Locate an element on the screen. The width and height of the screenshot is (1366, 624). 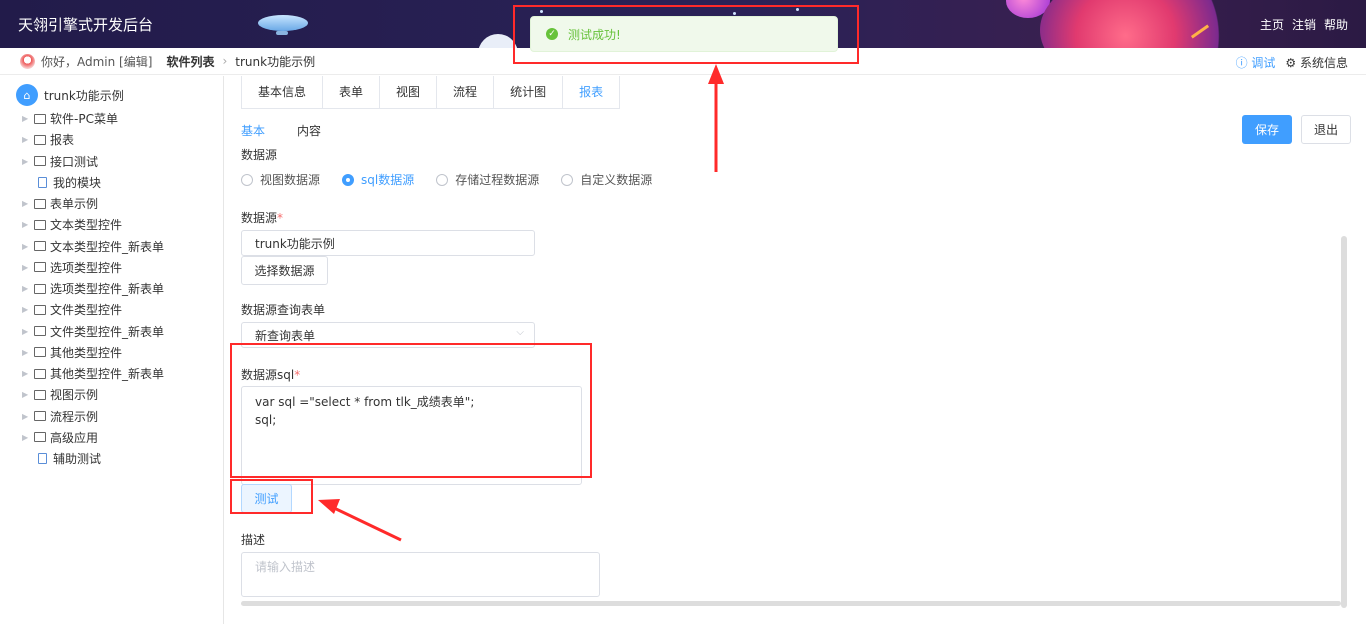
arrow-left-line is located at coordinates (366, 523).